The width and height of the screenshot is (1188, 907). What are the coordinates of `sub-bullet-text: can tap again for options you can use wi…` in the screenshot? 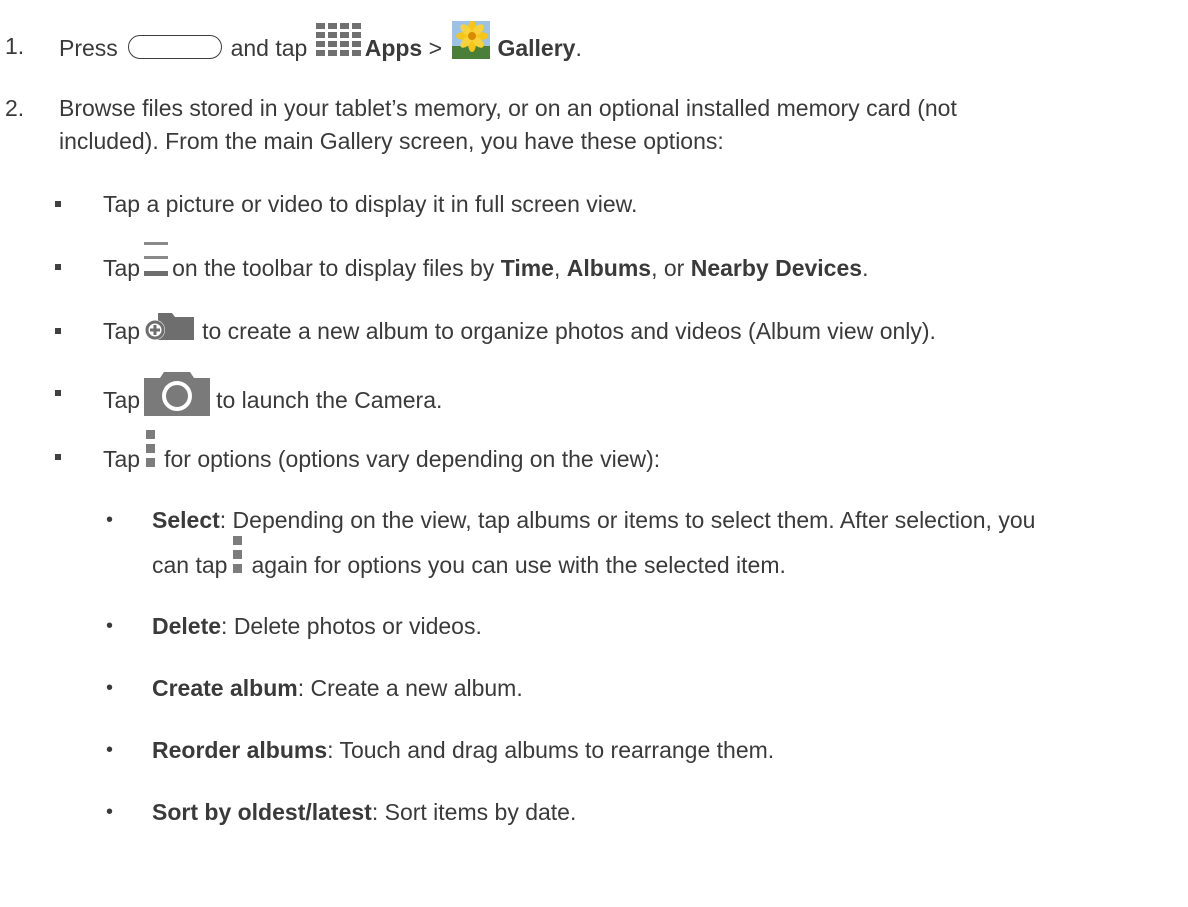 It's located at (469, 561).